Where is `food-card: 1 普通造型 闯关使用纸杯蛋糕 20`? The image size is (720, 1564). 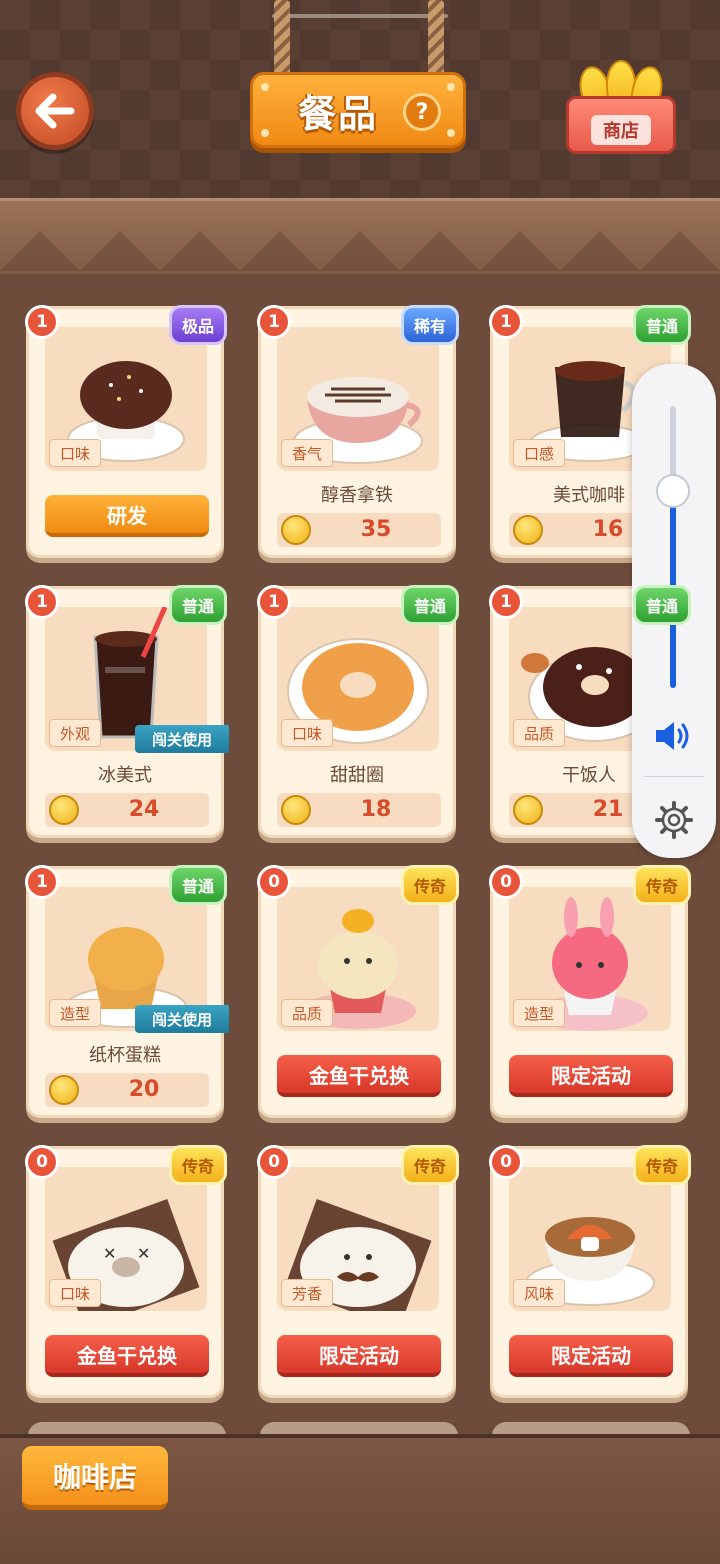 food-card: 1 普通造型 闯关使用纸杯蛋糕 20 is located at coordinates (127, 991).